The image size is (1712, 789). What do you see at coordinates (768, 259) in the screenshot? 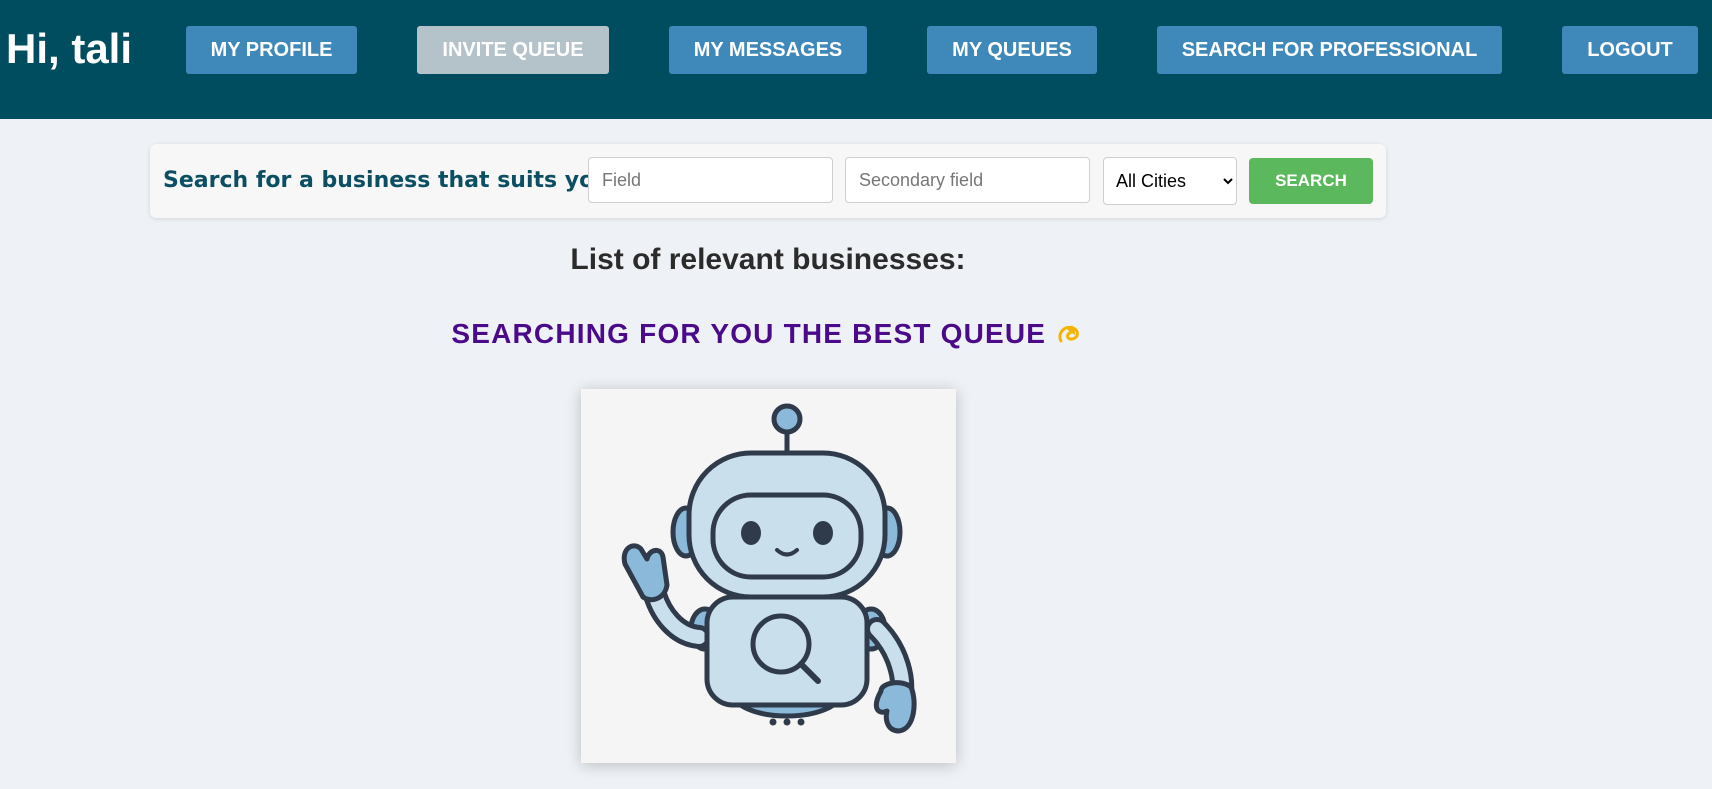
I see `business-list-title: List of relevant businesses:` at bounding box center [768, 259].